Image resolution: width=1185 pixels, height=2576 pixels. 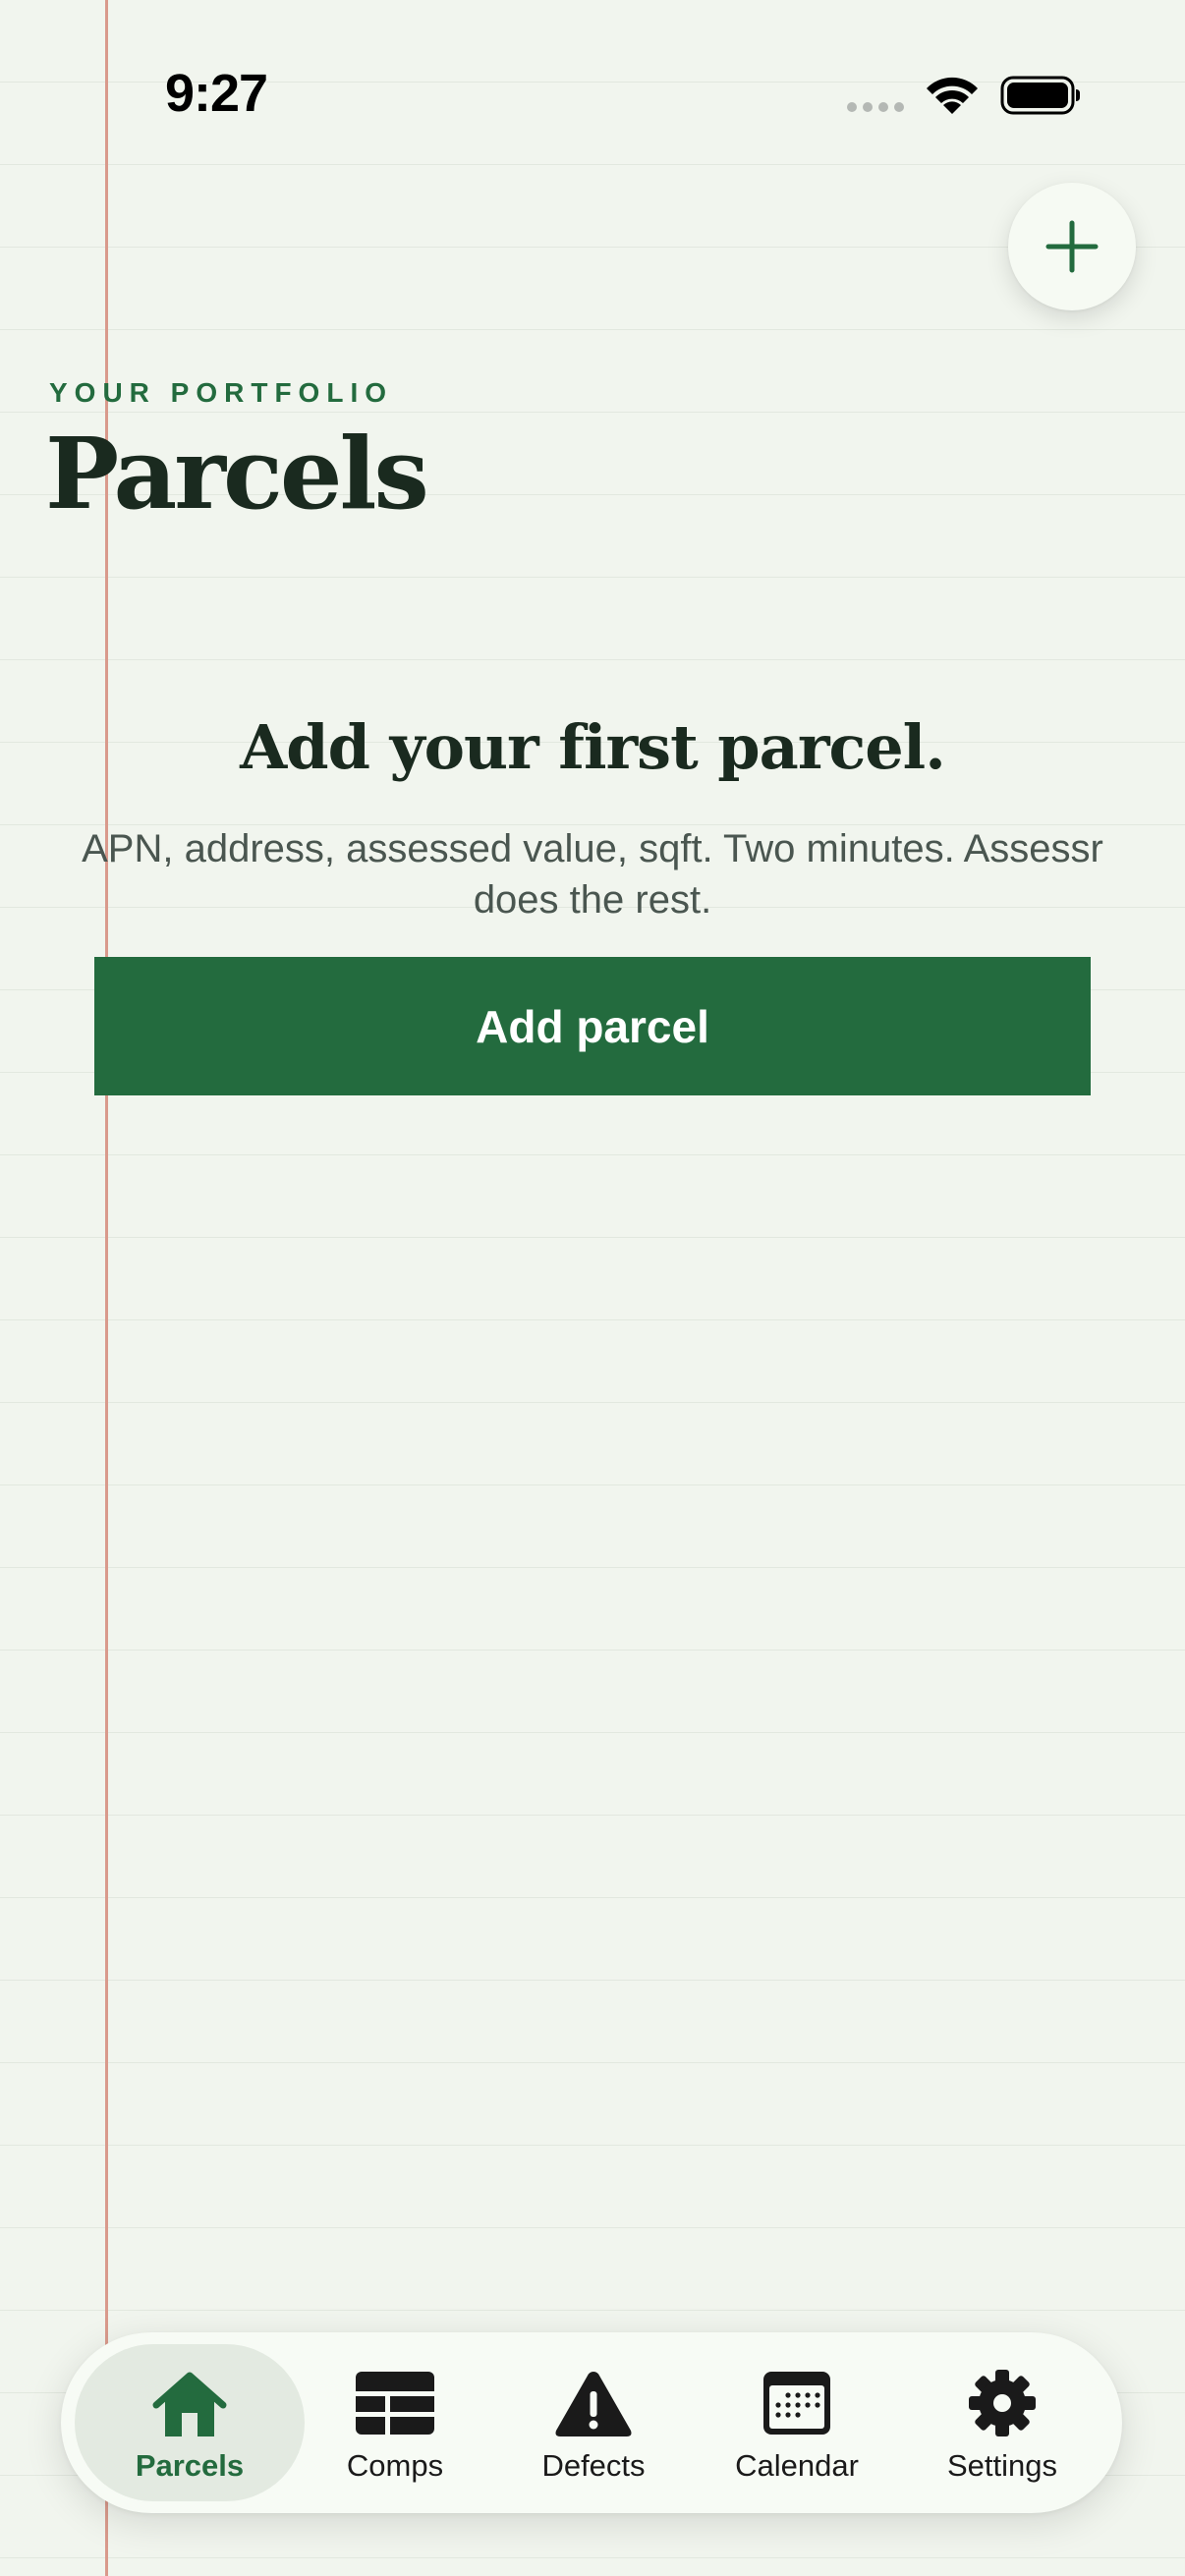 I want to click on table-icon, so click(x=395, y=2403).